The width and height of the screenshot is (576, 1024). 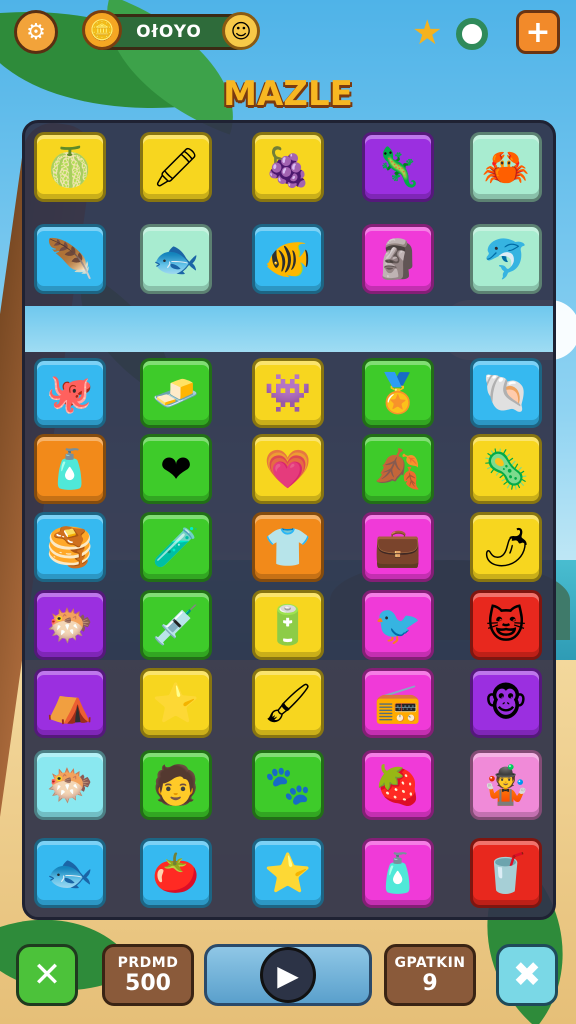 I want to click on plus-icon: +, so click(x=538, y=32).